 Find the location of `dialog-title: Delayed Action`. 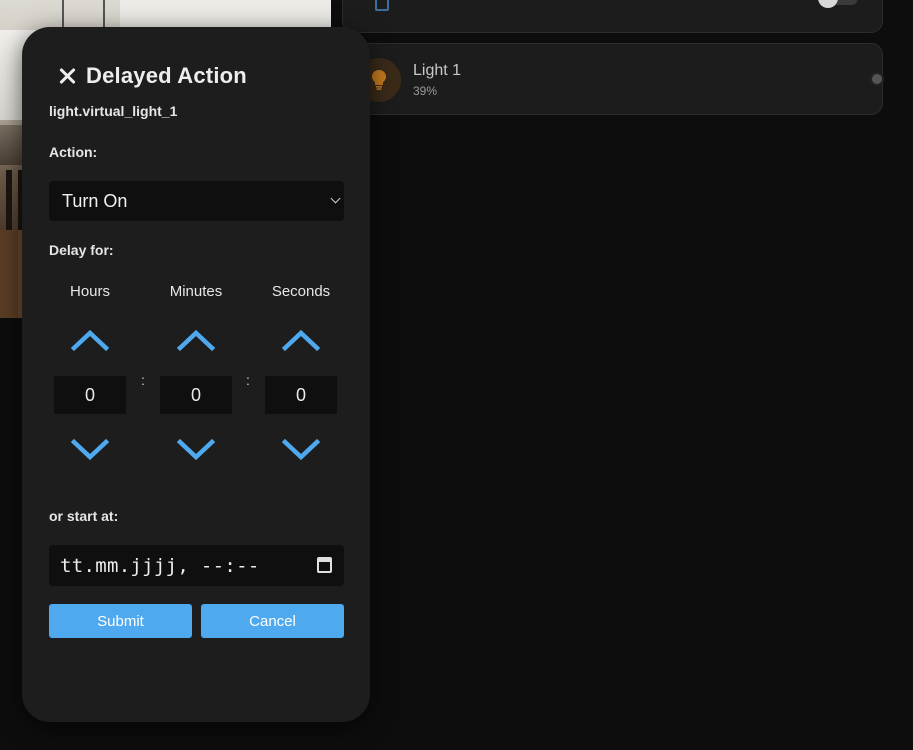

dialog-title: Delayed Action is located at coordinates (166, 75).